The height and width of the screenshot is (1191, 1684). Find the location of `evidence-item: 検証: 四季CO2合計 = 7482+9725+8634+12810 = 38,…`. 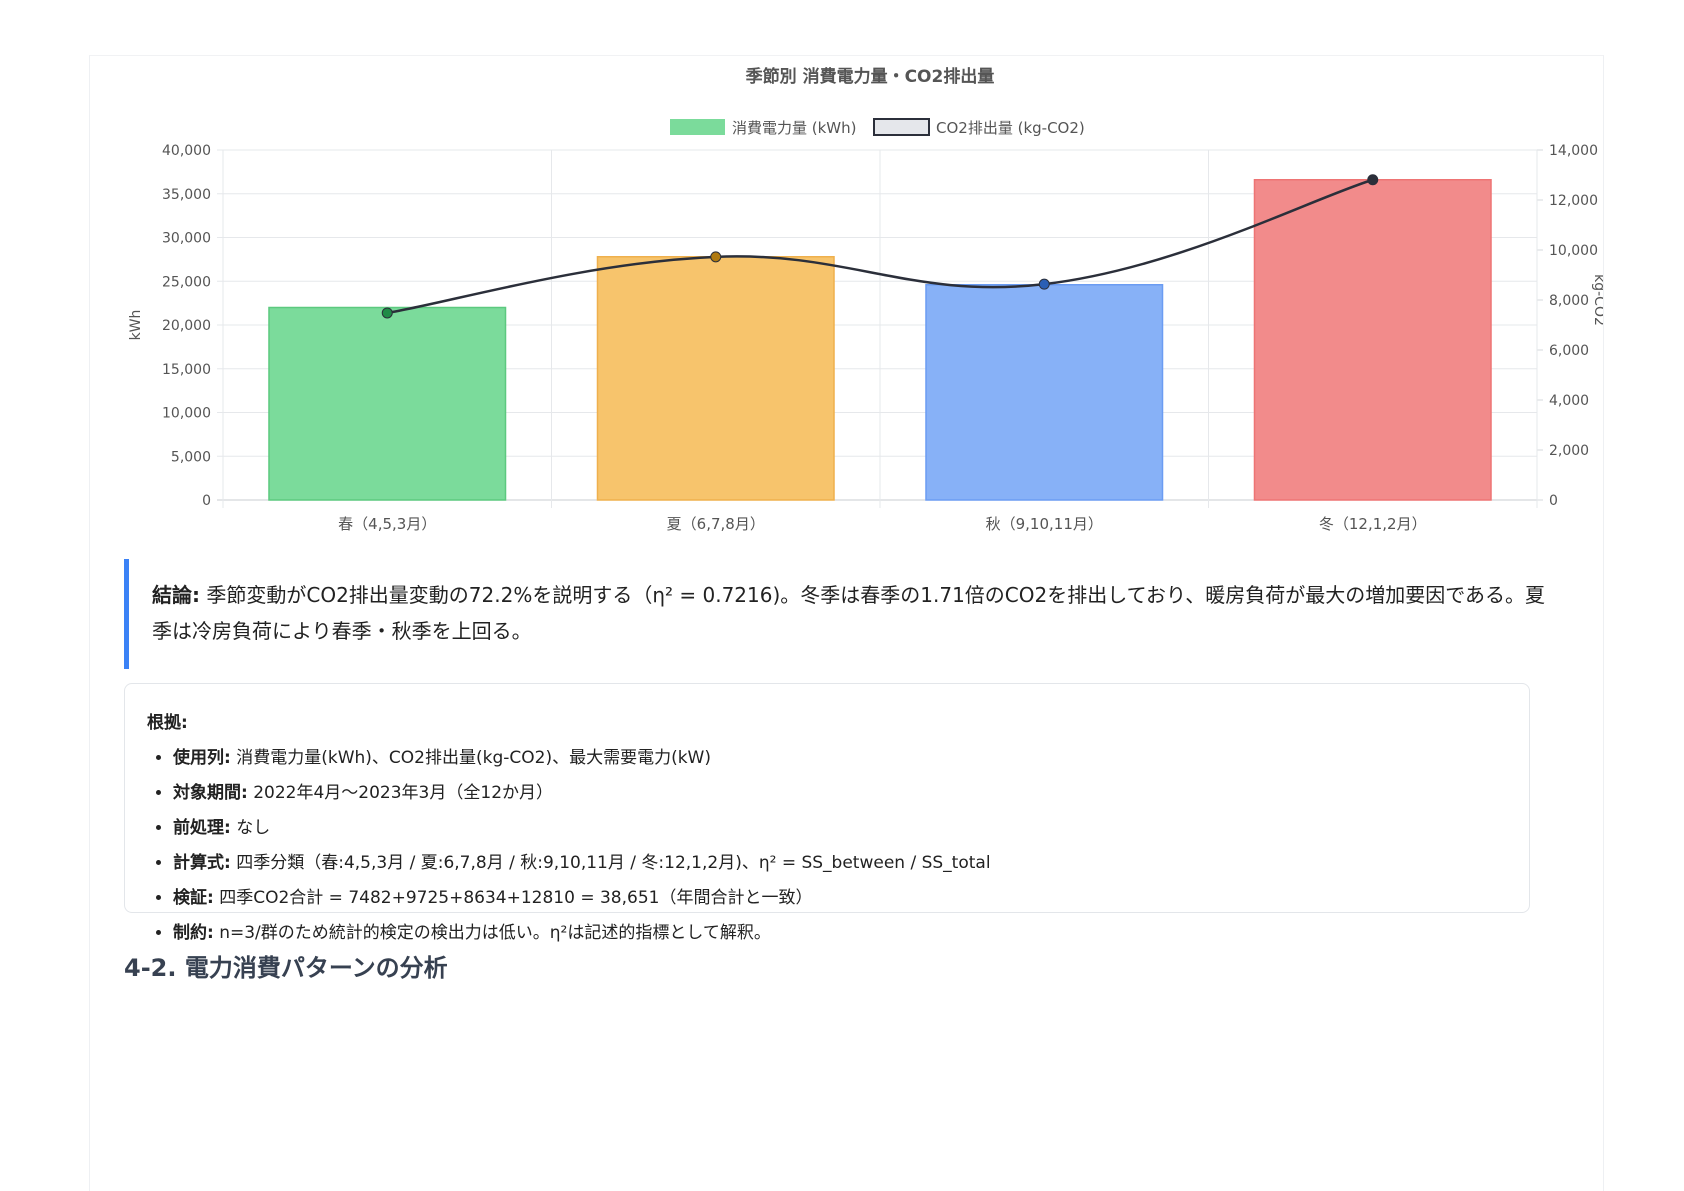

evidence-item: 検証: 四季CO2合計 = 7482+9725+8634+12810 = 38,… is located at coordinates (840, 898).